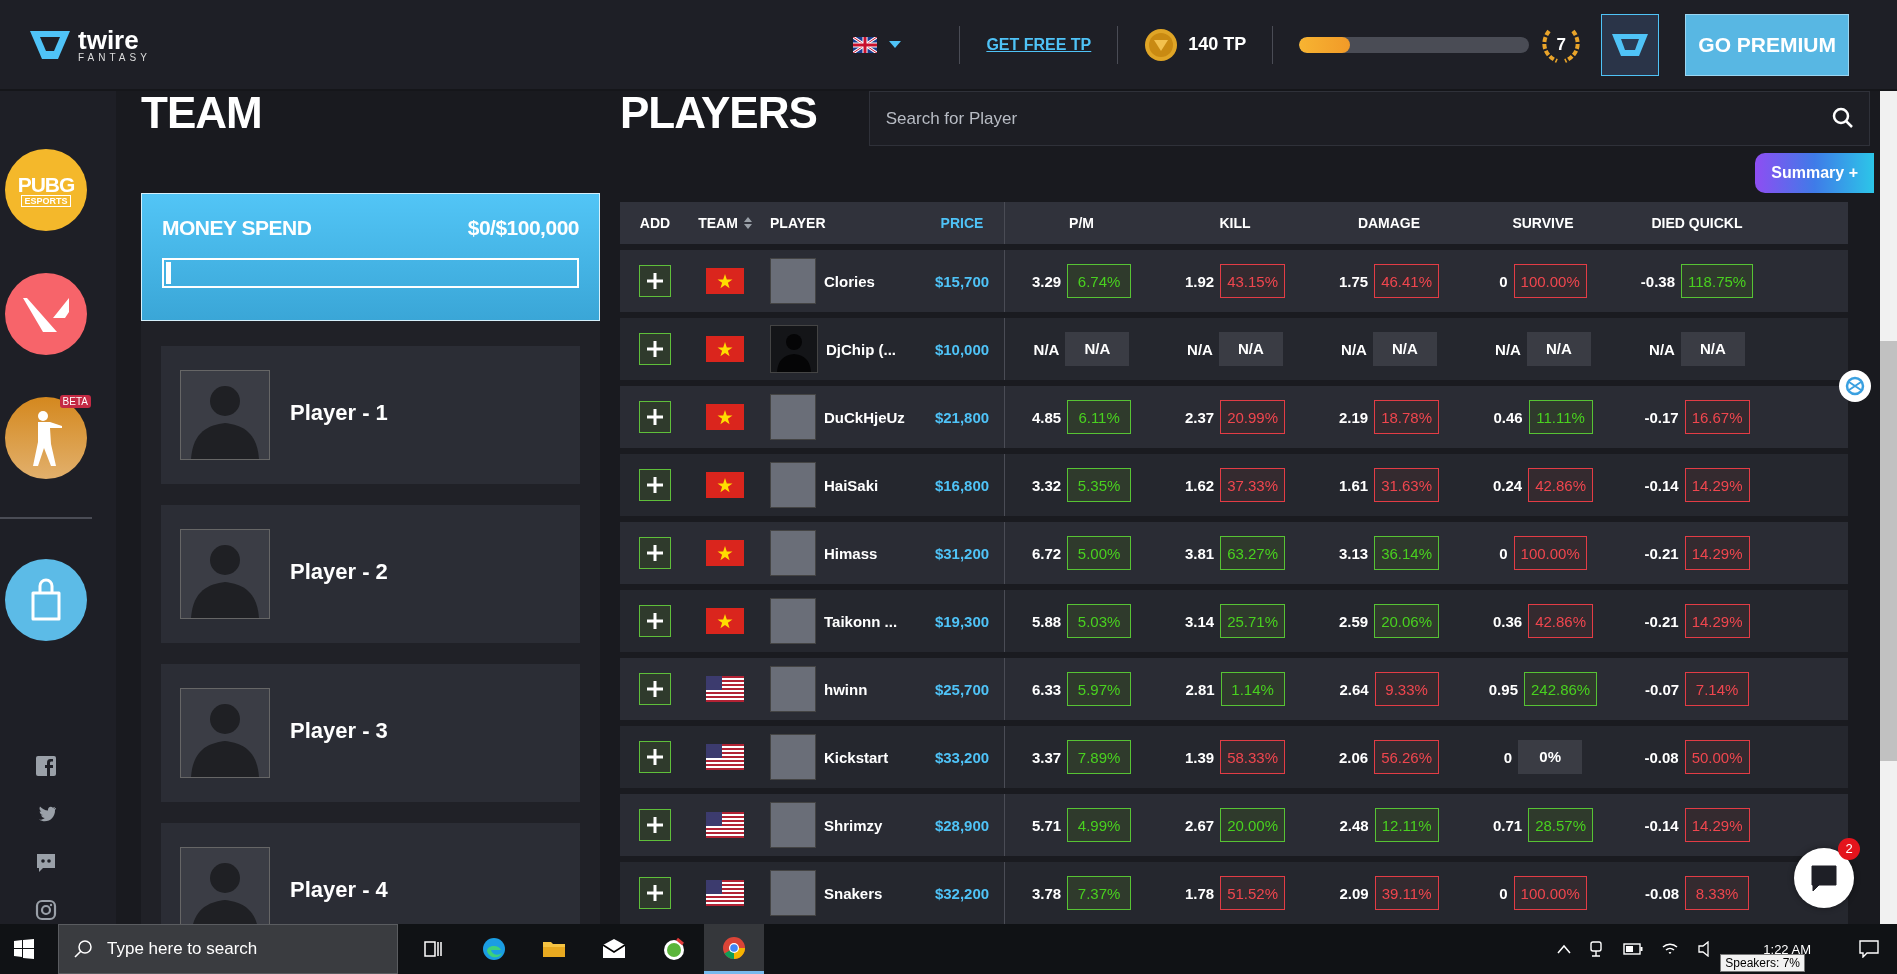 This screenshot has width=1897, height=974. Describe the element at coordinates (1630, 44) in the screenshot. I see `profile-avatar` at that location.